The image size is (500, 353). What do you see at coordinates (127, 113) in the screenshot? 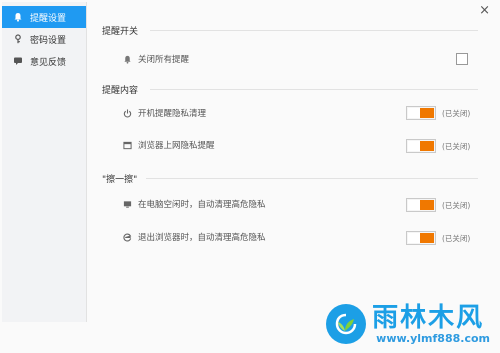
I see `power-icon` at bounding box center [127, 113].